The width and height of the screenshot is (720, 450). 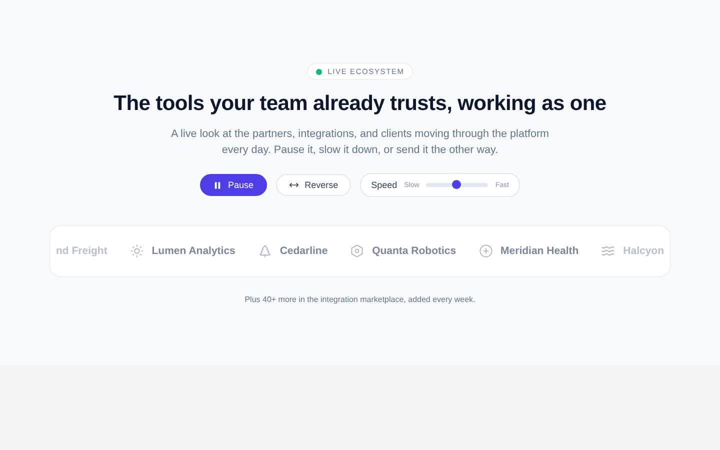 I want to click on partner-name: Quanta Robotics, so click(x=414, y=251).